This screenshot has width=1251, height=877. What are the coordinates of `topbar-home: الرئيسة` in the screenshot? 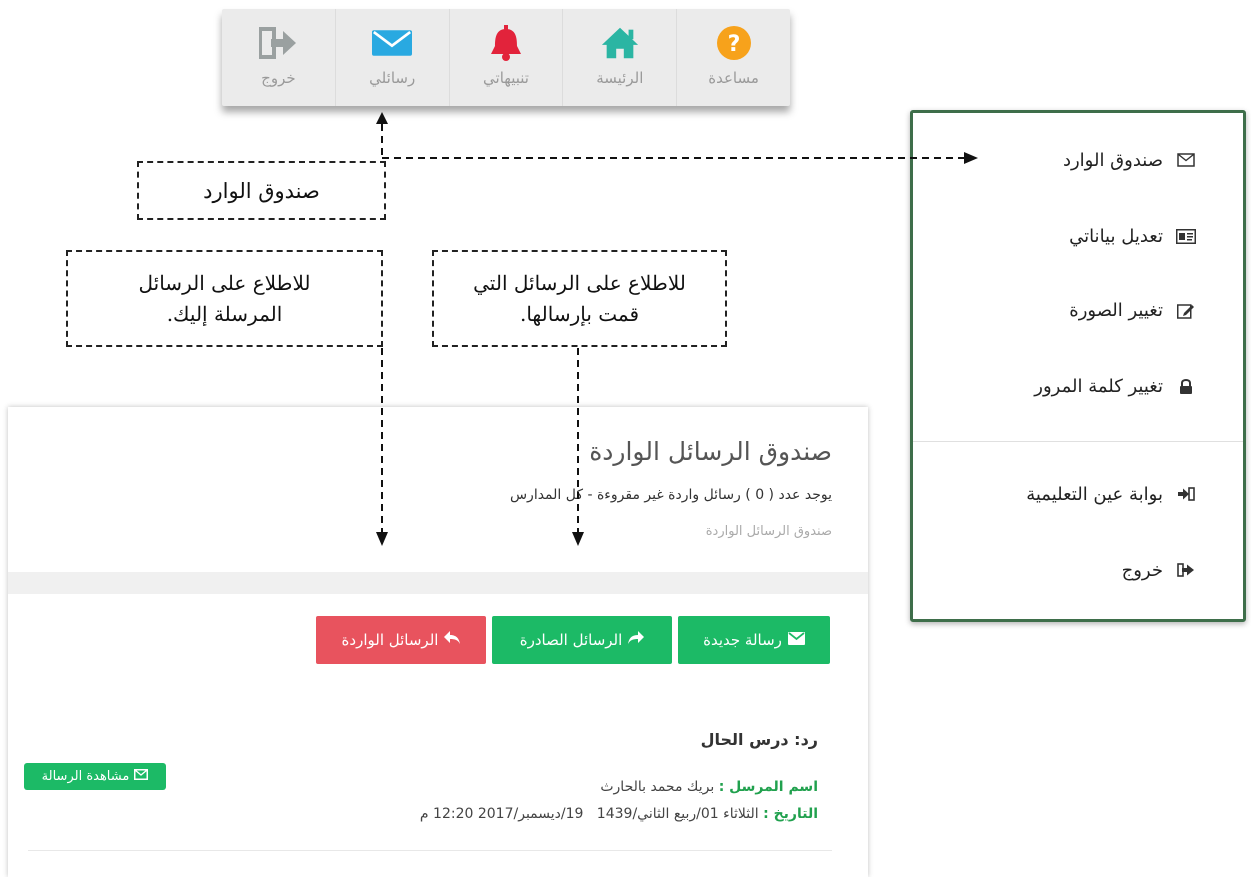 It's located at (620, 57).